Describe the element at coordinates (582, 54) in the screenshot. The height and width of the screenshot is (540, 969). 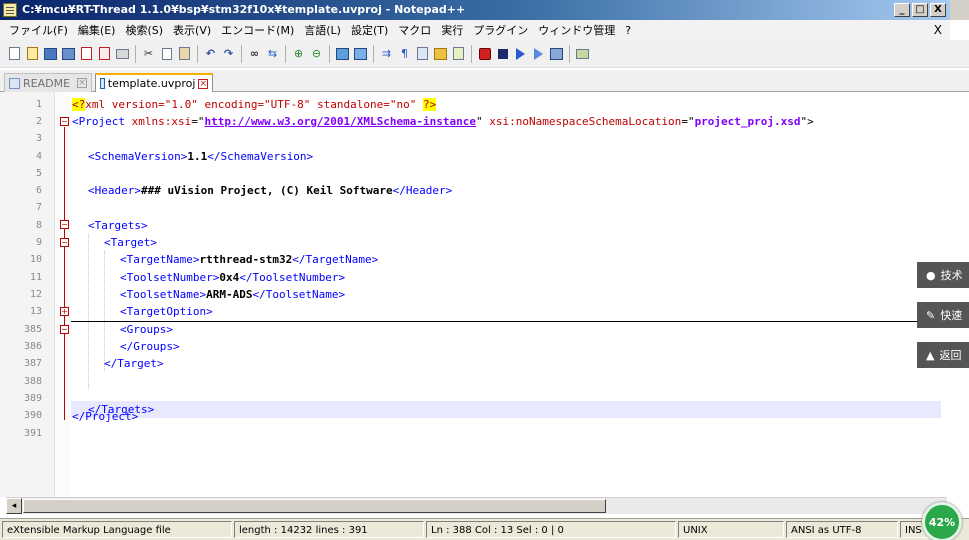
I see `spellcheck-icon` at that location.